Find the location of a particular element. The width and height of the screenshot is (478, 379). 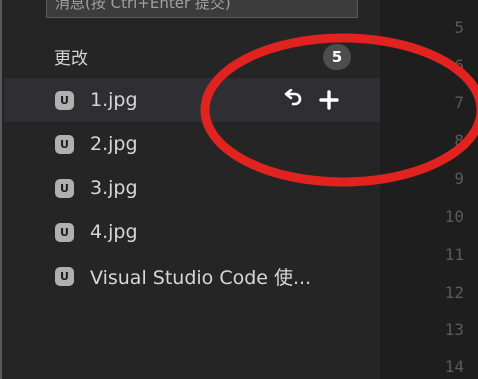

line-number: 10 is located at coordinates (454, 216).